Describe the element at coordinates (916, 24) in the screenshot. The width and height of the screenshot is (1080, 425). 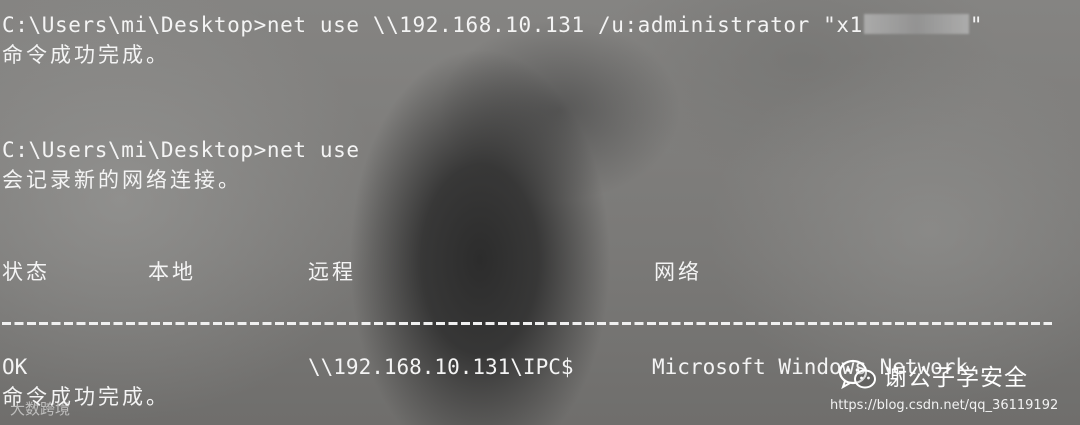
I see `redacted-password` at that location.